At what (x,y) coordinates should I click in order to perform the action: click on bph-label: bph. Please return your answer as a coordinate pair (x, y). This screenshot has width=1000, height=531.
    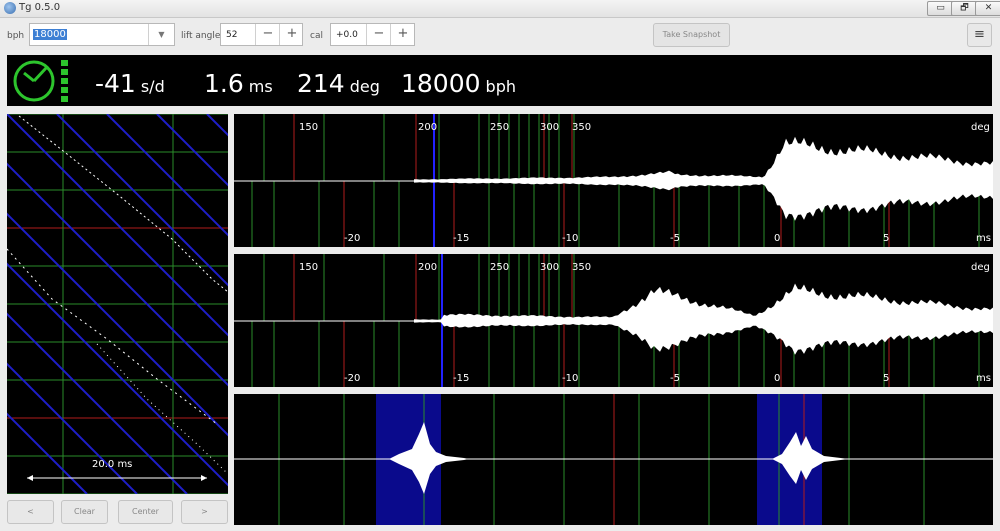
    Looking at the image, I should click on (16, 36).